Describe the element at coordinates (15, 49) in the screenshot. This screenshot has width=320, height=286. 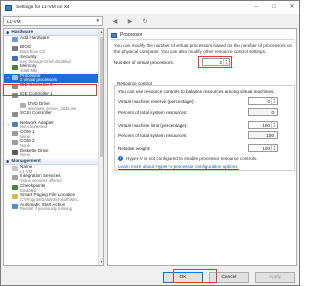
I see `chip-icon` at that location.